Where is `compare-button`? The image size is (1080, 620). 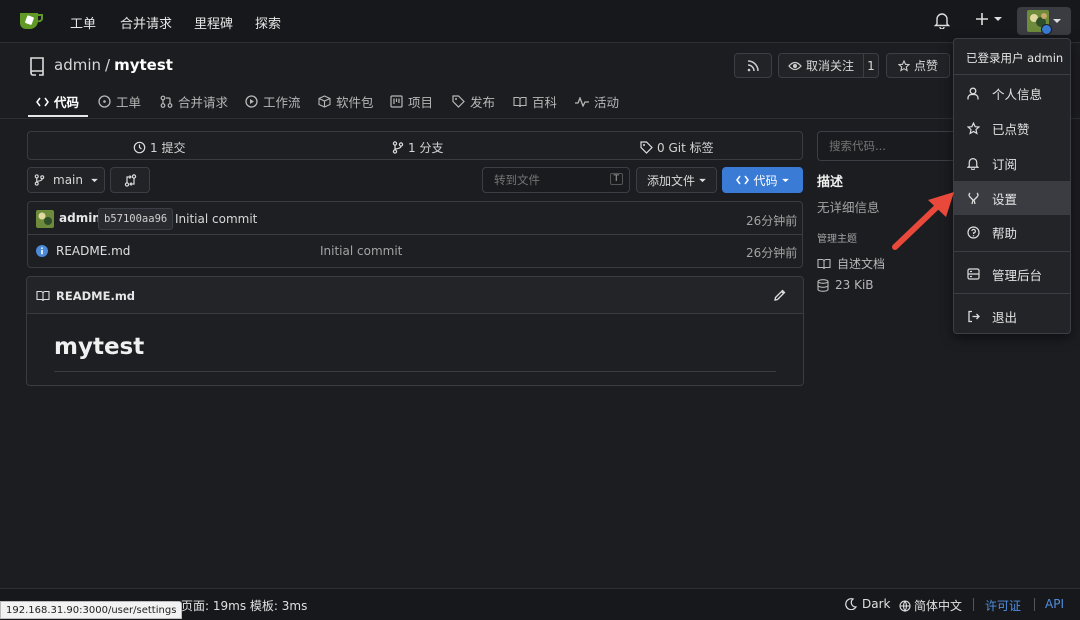
compare-button is located at coordinates (130, 180).